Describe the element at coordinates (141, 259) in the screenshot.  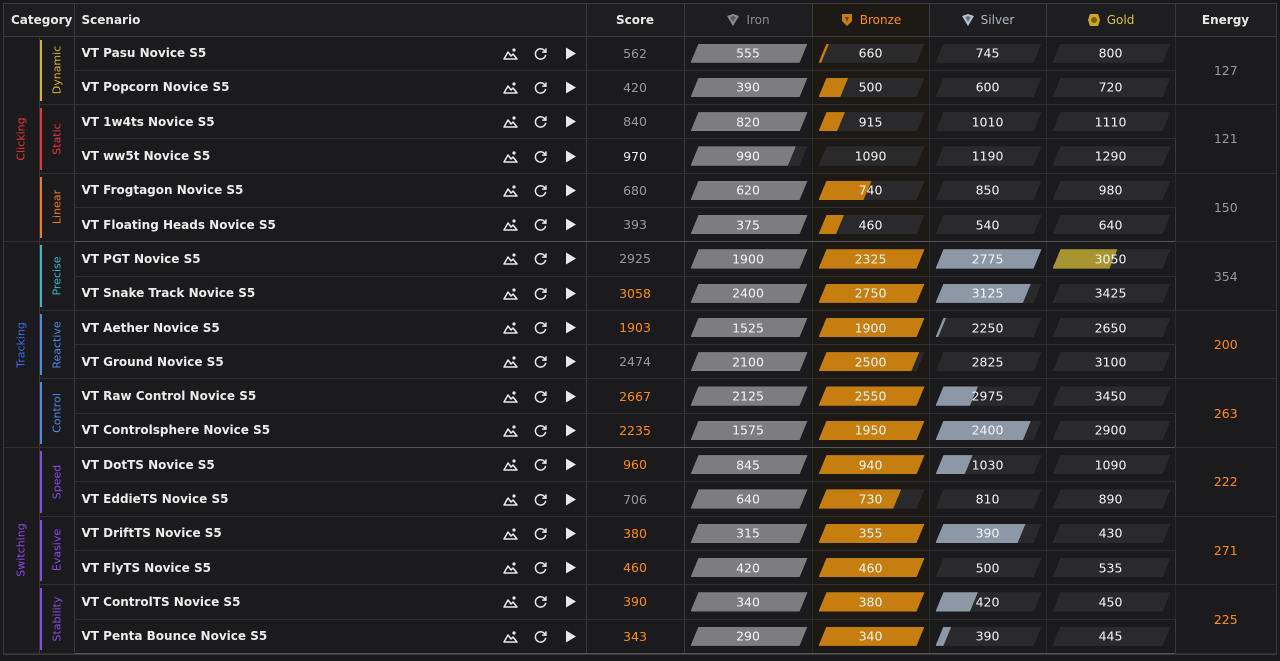
I see `scenario-name: VT PGT Novice S5` at that location.